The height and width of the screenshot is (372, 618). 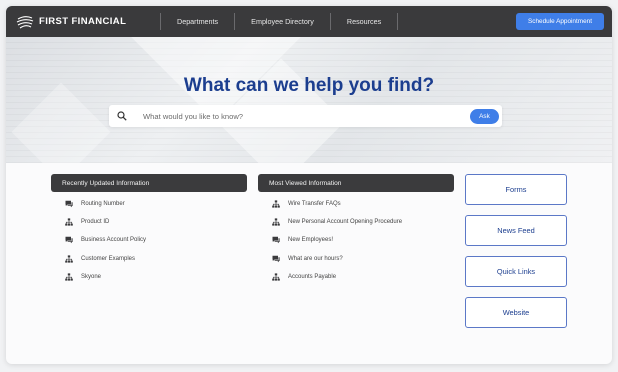 I want to click on search-bar: Ask, so click(x=305, y=116).